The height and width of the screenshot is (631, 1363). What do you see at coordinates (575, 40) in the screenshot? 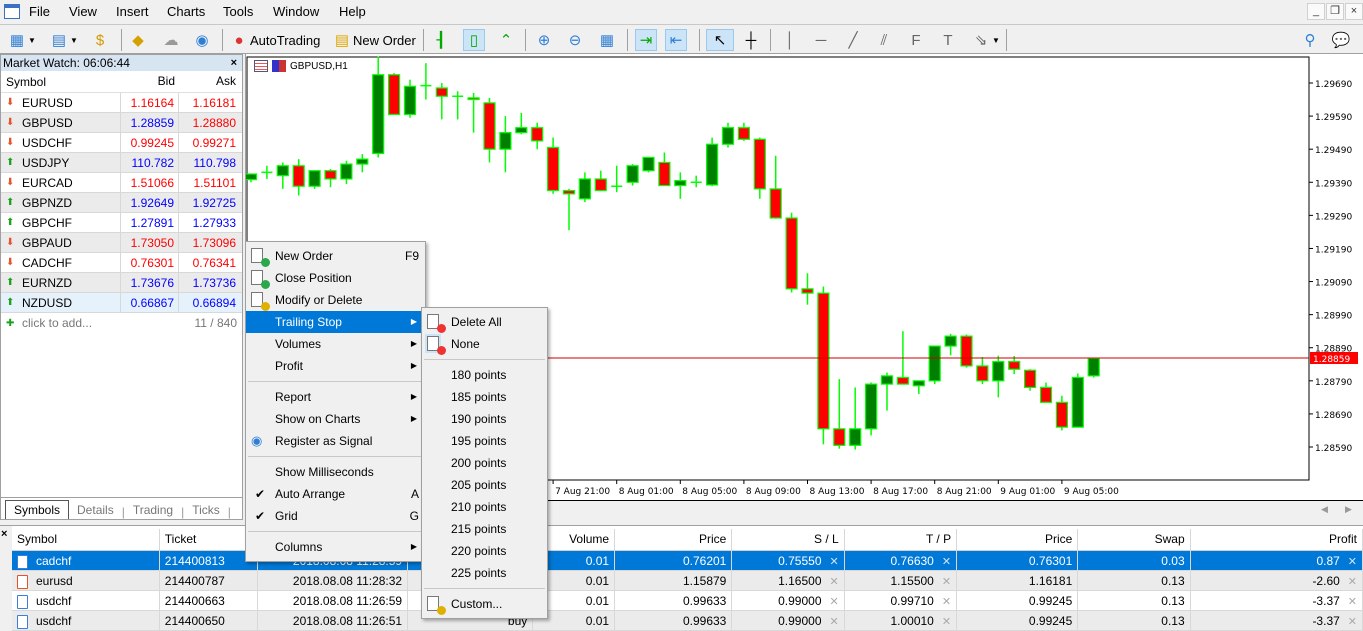
I see `zoom-out-button: ⊖` at bounding box center [575, 40].